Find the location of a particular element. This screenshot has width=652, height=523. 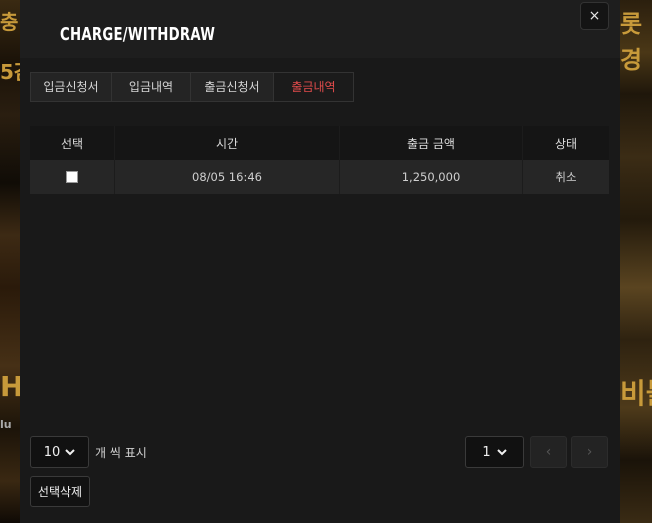

tab-withdraw-request: 출금신청서 is located at coordinates (232, 87).